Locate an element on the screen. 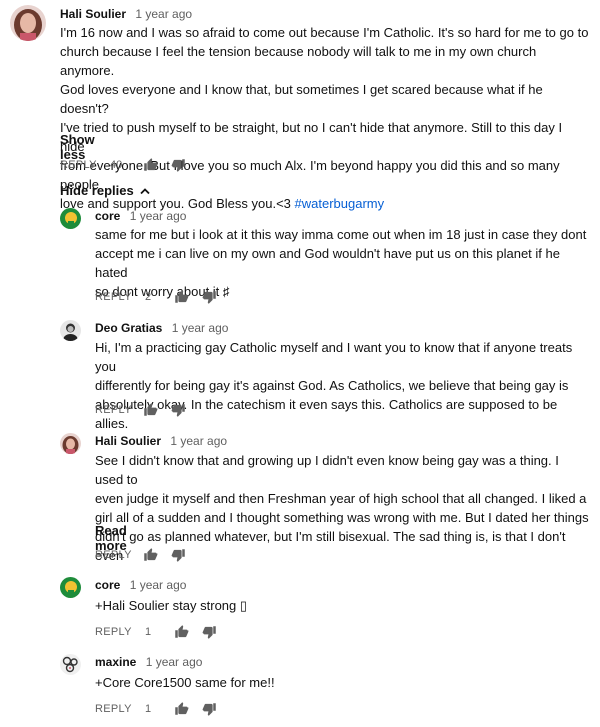 The image size is (600, 727). like-count: 2 is located at coordinates (148, 297).